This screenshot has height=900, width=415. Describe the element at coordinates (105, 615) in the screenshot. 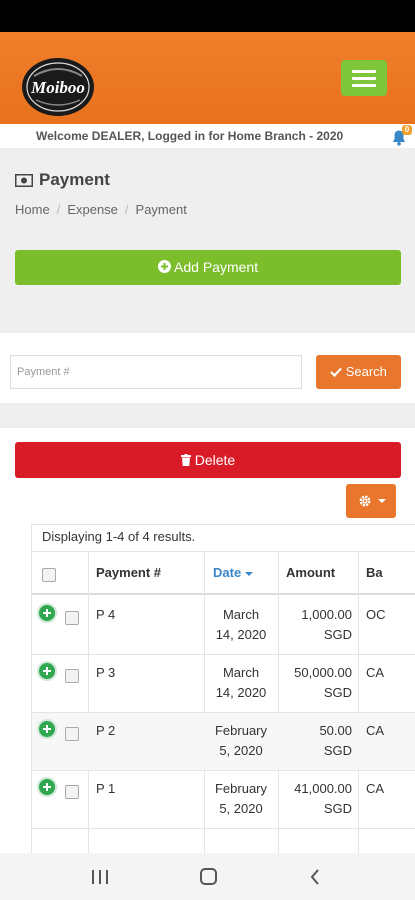

I see `cell-payment: P 4` at that location.